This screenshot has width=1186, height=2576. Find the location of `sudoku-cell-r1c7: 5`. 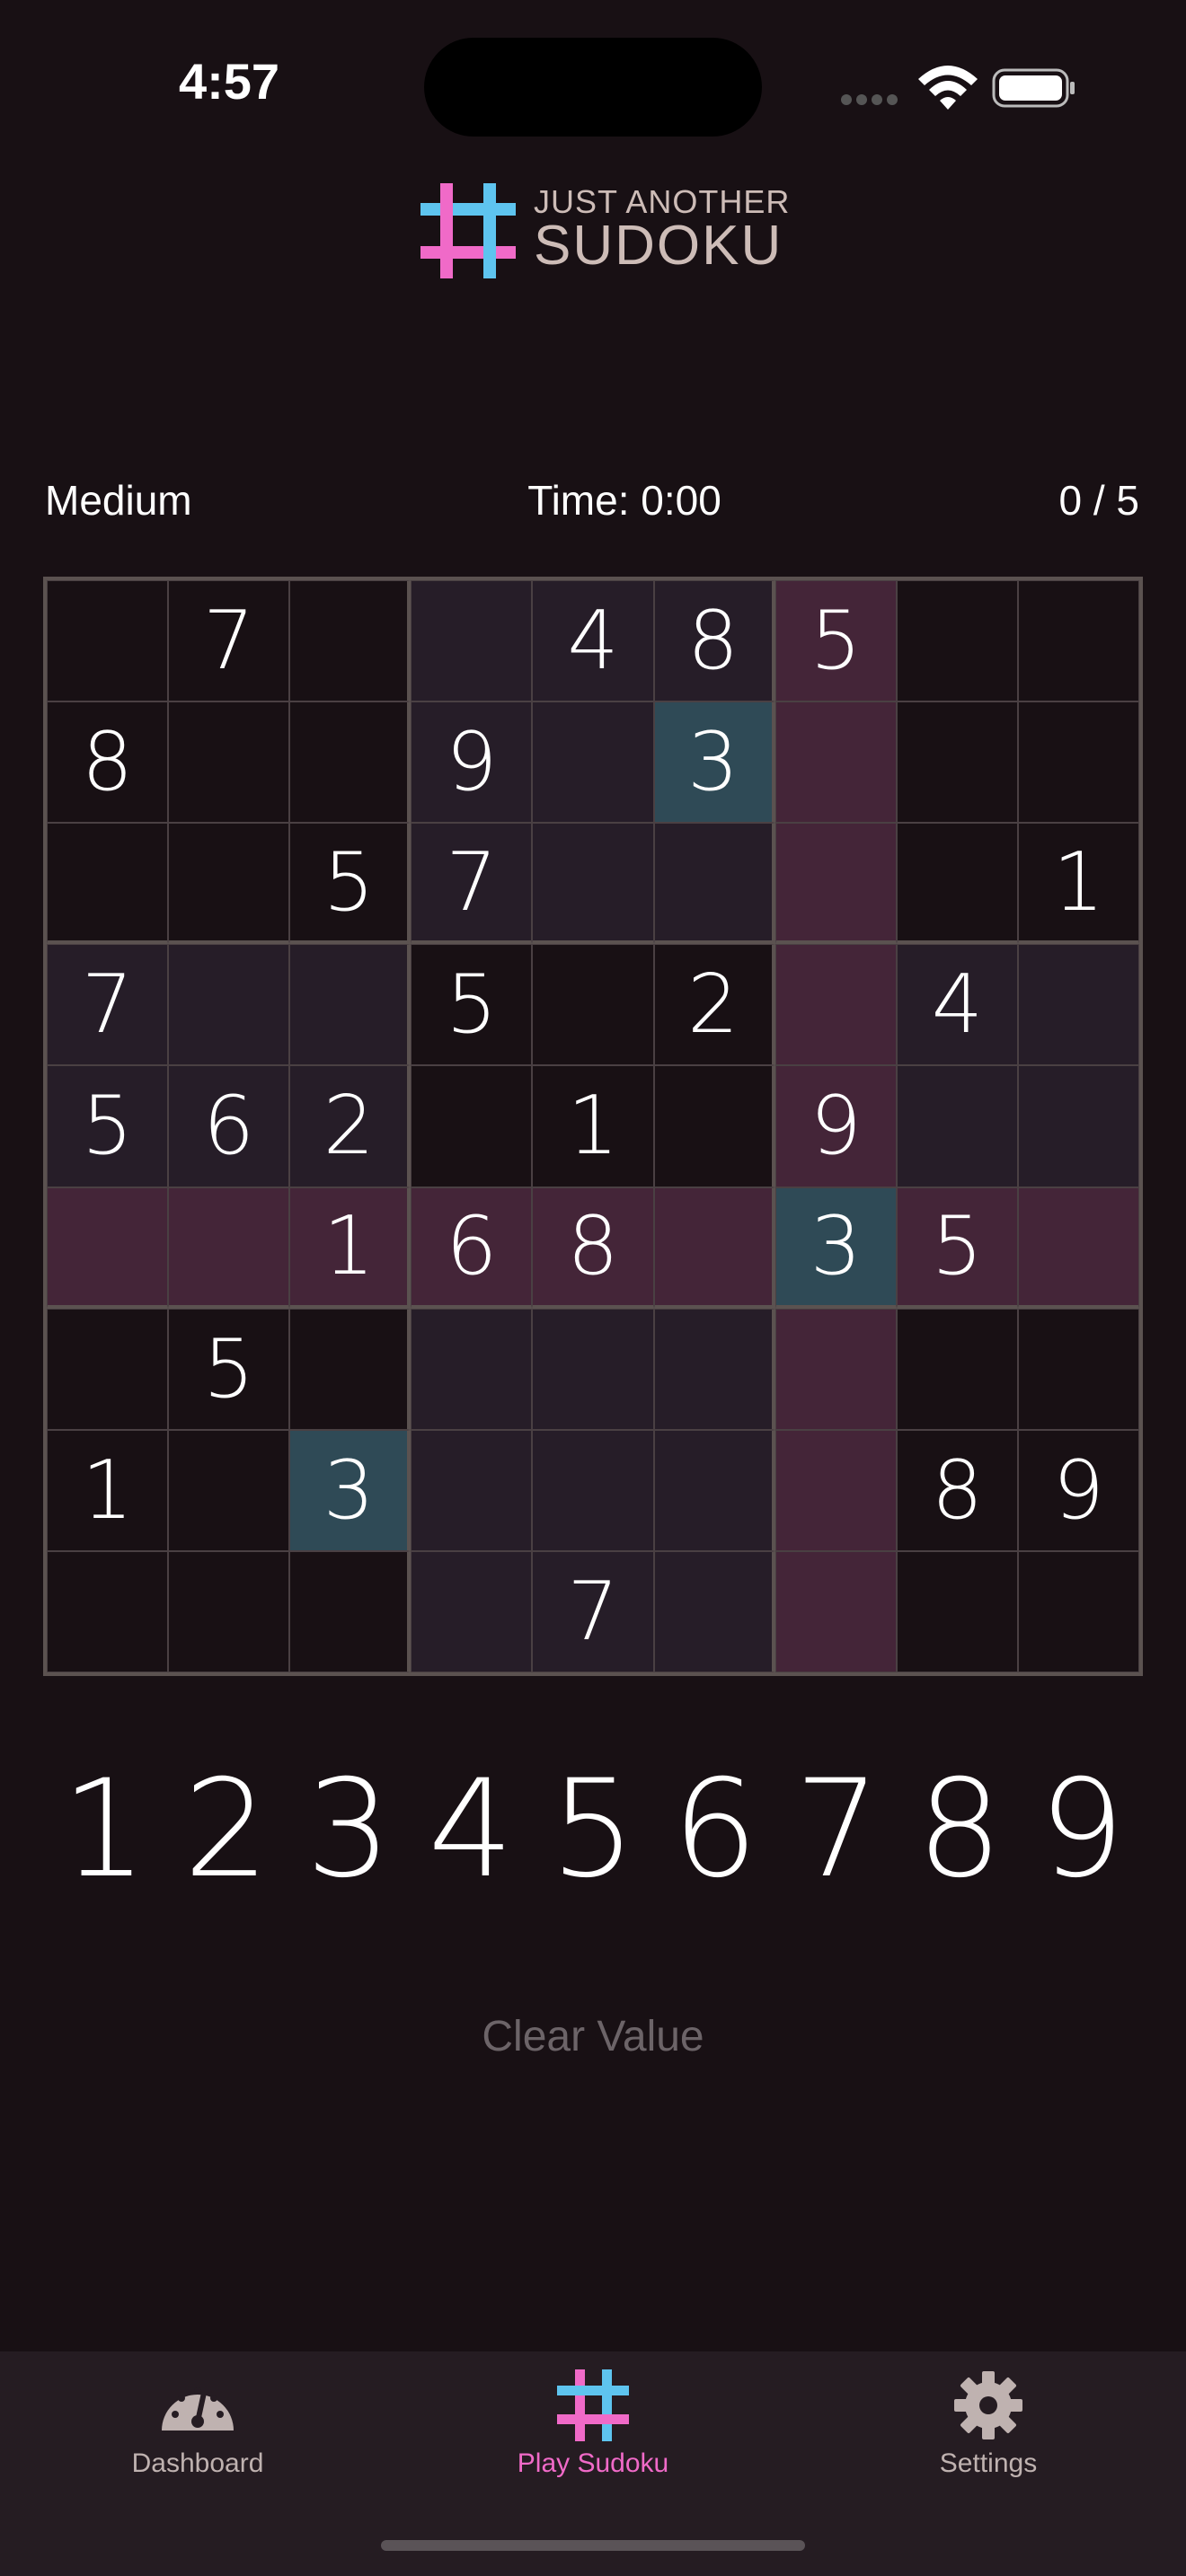

sudoku-cell-r1c7: 5 is located at coordinates (835, 641).